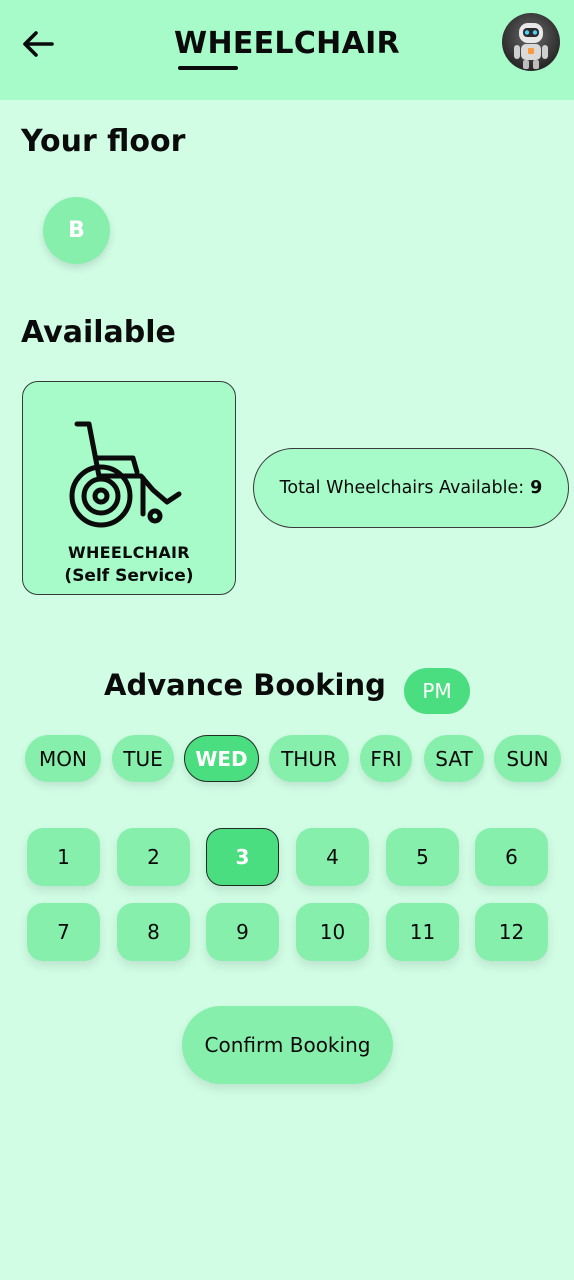  Describe the element at coordinates (332, 857) in the screenshot. I see `hour-4: 4` at that location.